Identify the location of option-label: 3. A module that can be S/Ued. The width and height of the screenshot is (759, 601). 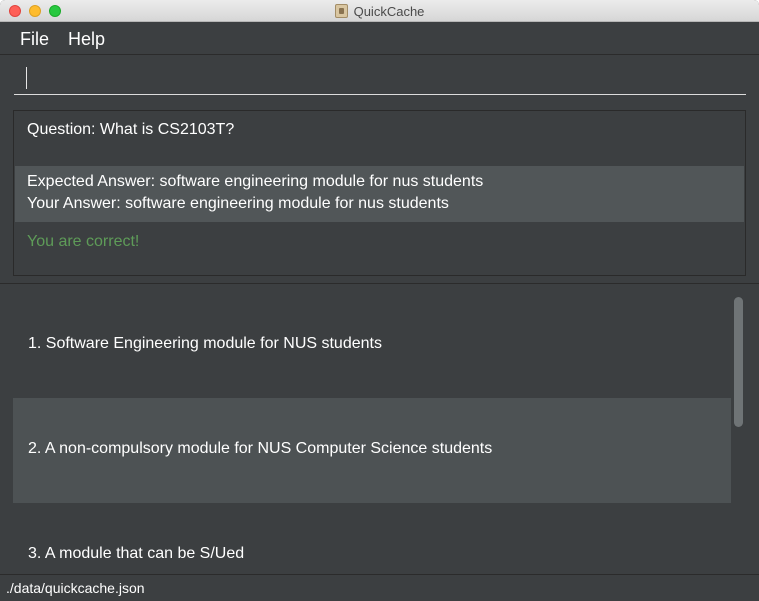
(136, 553).